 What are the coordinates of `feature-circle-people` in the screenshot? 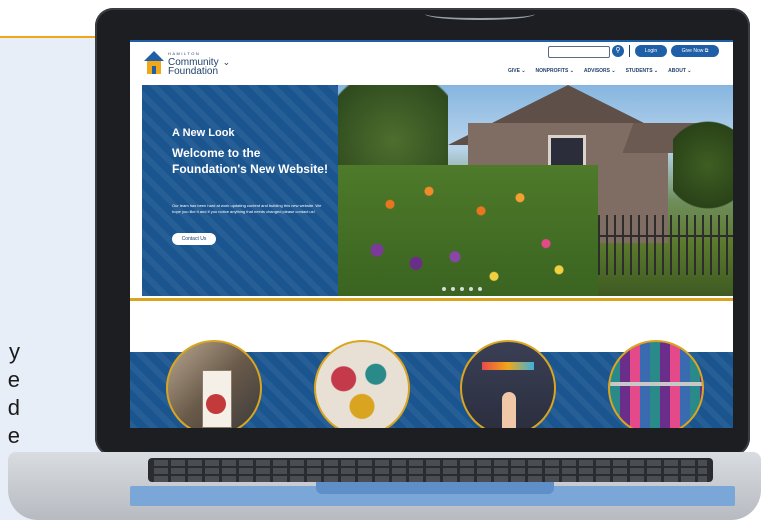 It's located at (508, 384).